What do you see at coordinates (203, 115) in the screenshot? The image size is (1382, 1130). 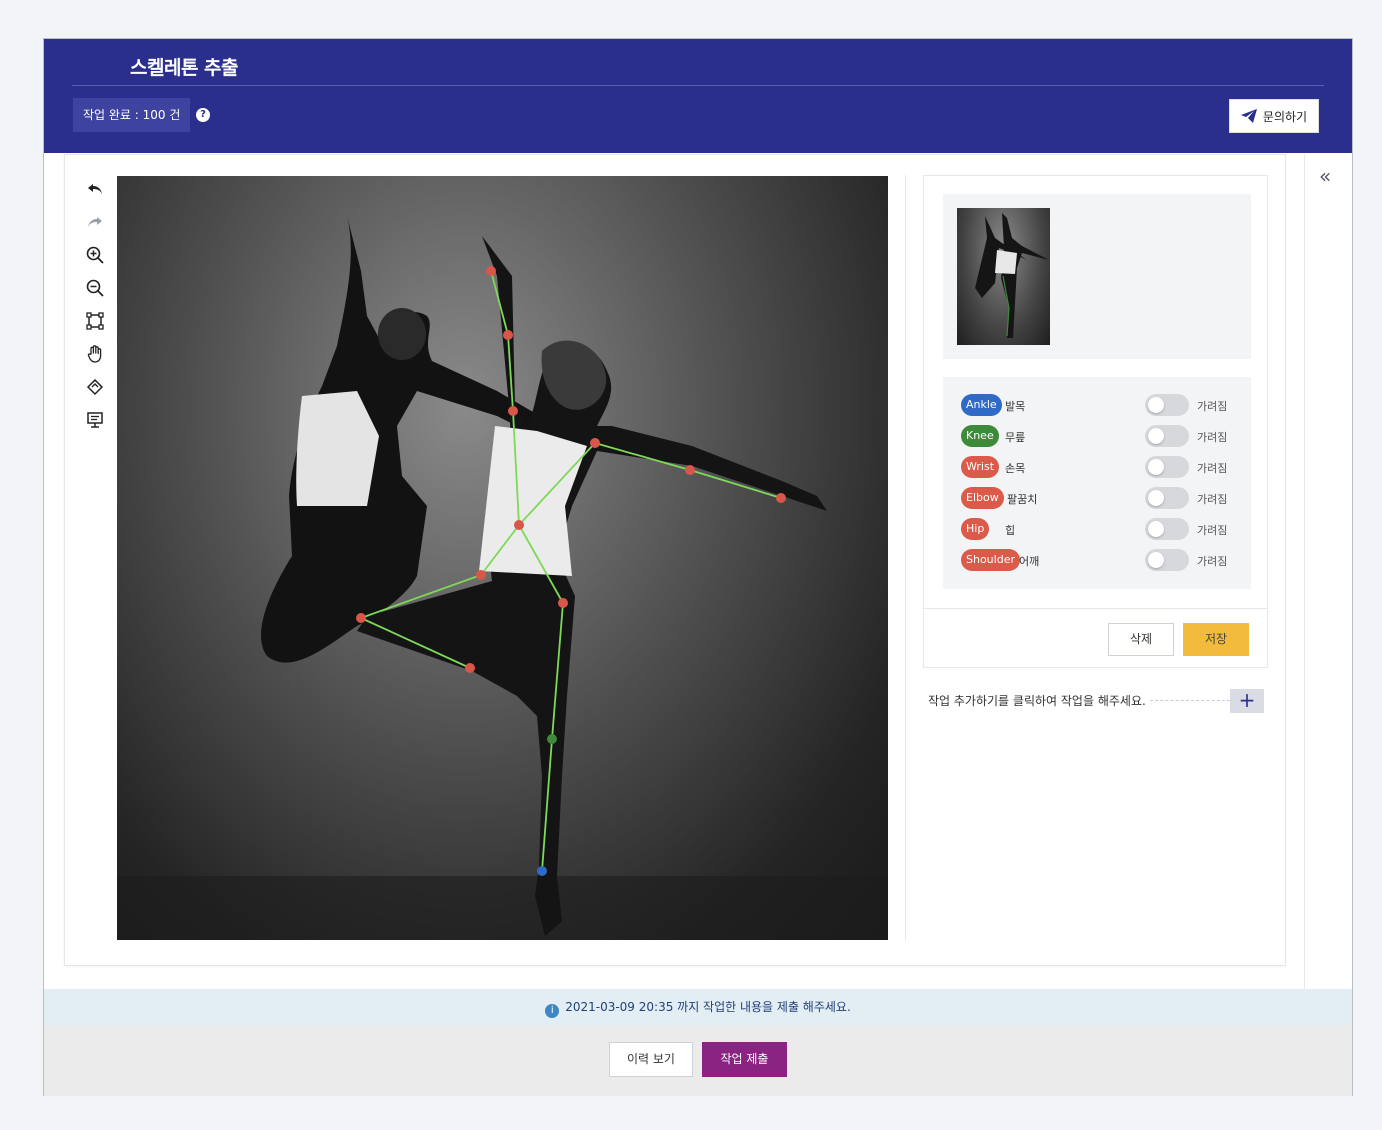 I see `help-icon: ?` at bounding box center [203, 115].